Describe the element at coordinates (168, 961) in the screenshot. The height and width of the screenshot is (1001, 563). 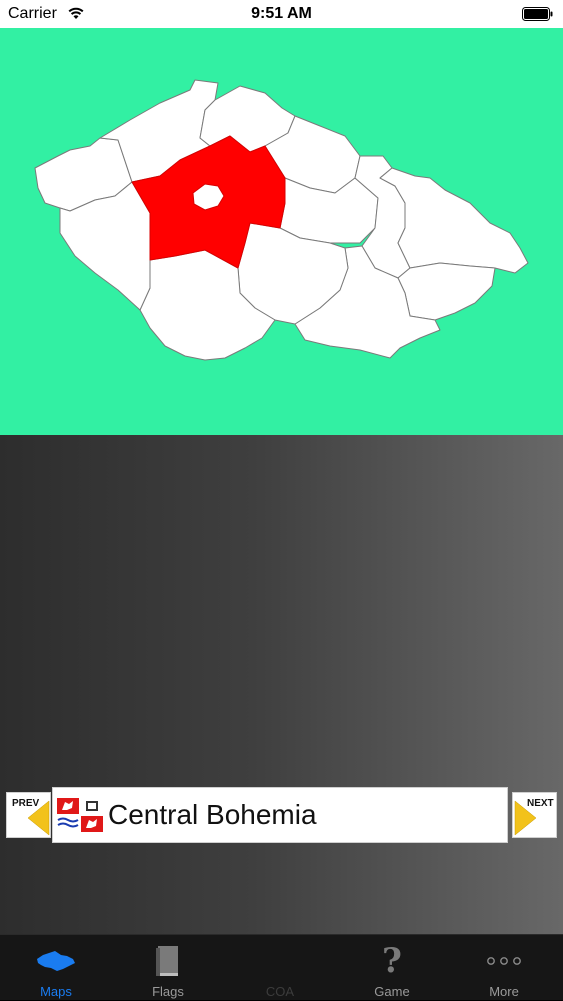
I see `book-icon` at that location.